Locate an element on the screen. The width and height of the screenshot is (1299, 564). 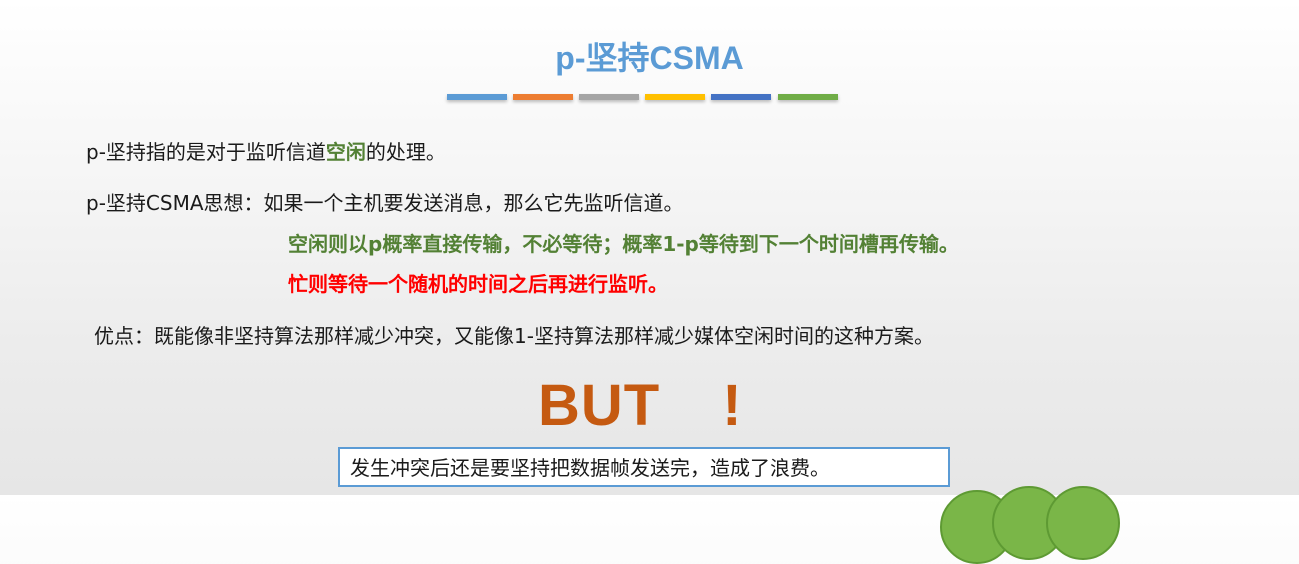
accent-bar-green is located at coordinates (808, 97).